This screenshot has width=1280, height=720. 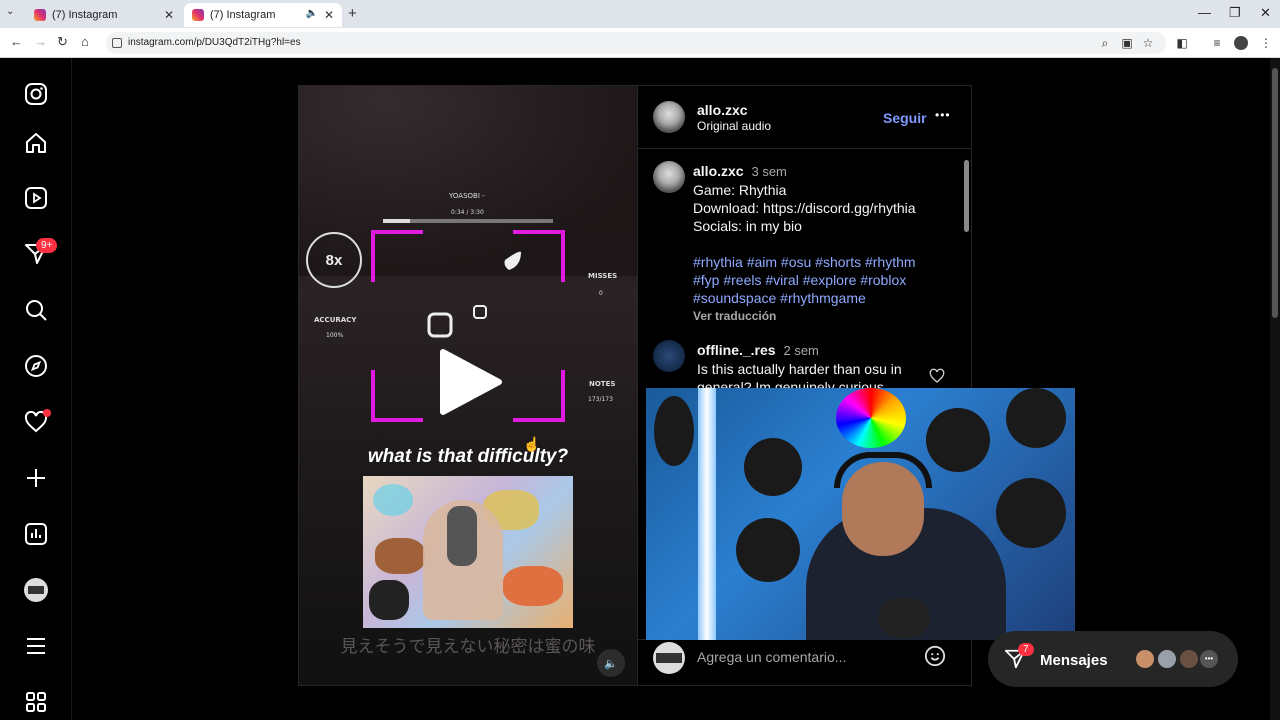 I want to click on microphone, so click(x=904, y=618).